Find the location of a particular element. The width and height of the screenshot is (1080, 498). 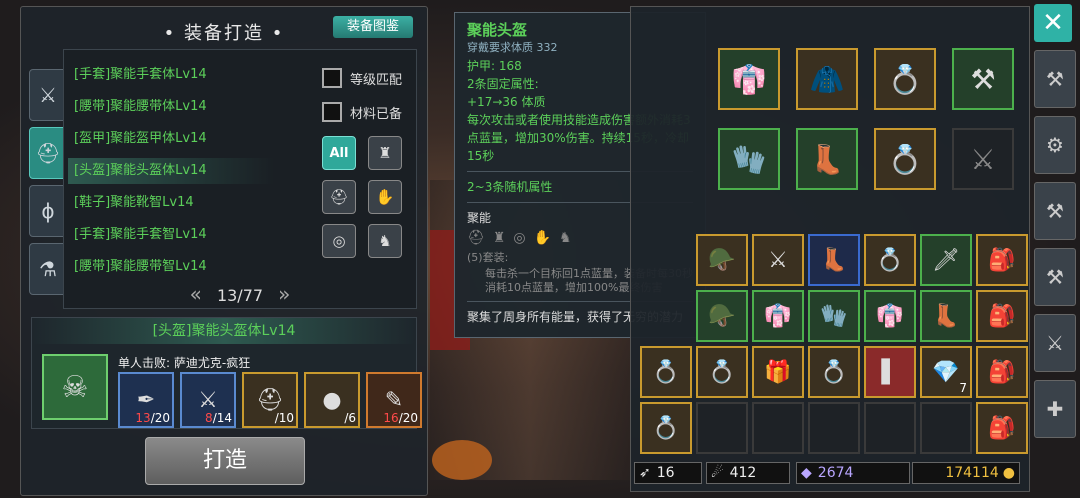

potion-tab: ⚗ is located at coordinates (48, 269).